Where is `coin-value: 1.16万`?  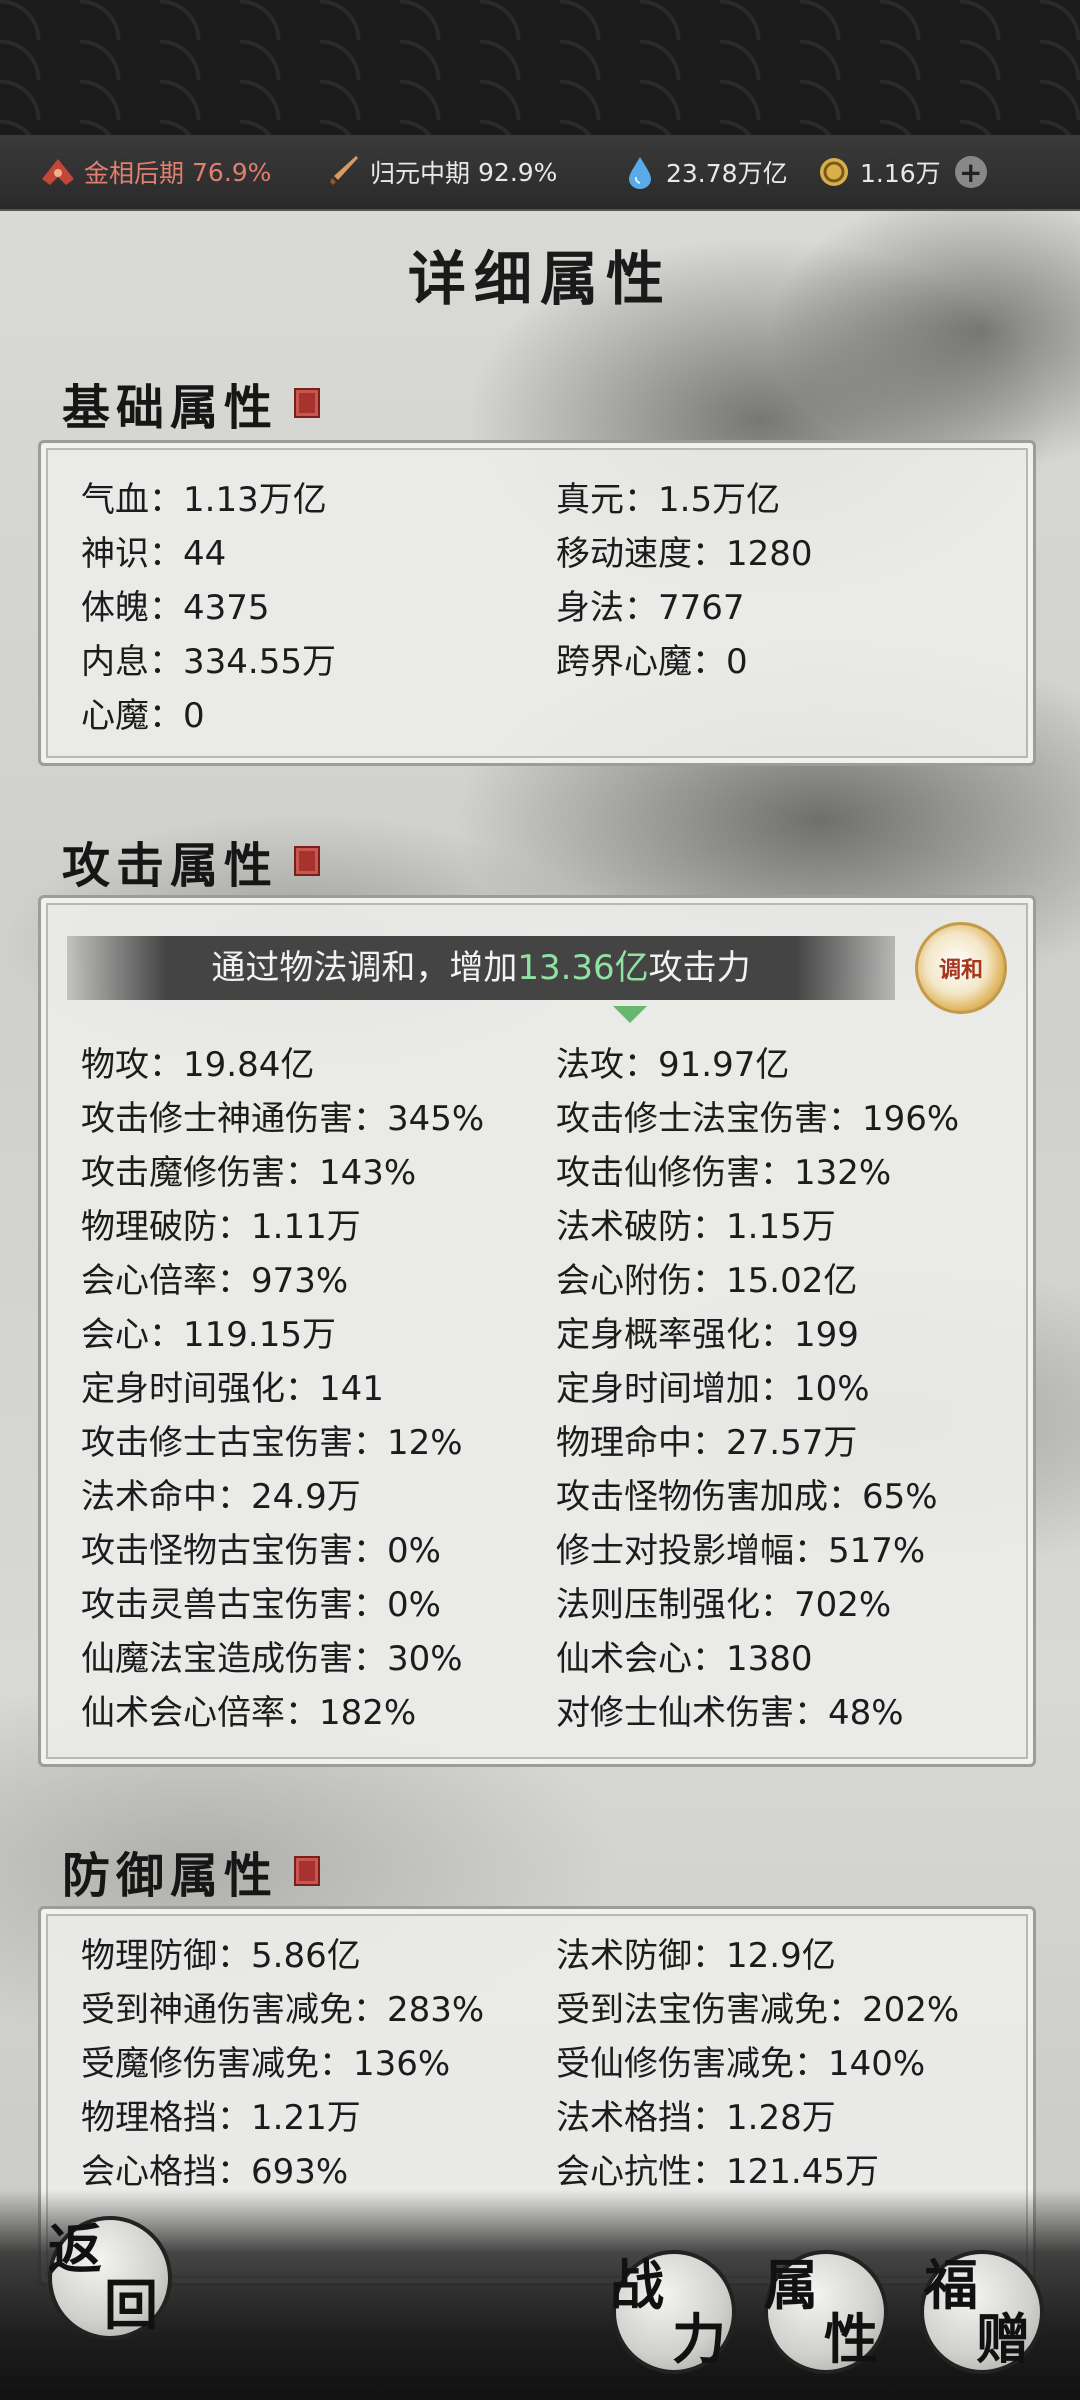
coin-value: 1.16万 is located at coordinates (900, 173).